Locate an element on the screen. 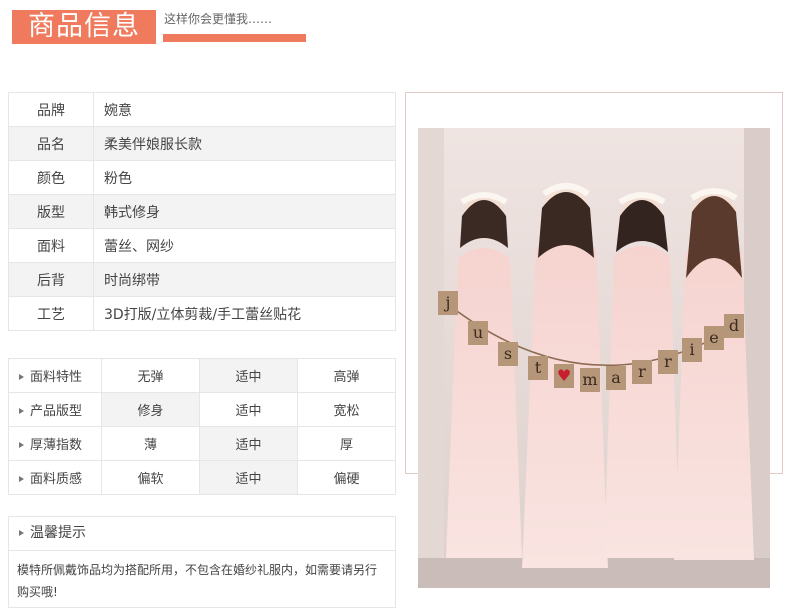  spec-row-fit: 版型 韩式修身 is located at coordinates (202, 211).